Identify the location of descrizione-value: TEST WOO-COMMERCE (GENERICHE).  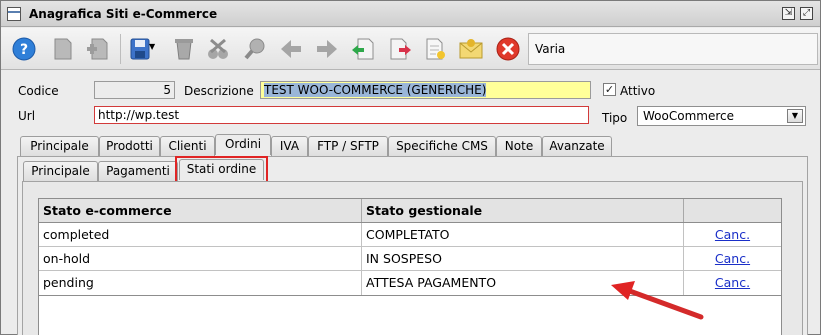
(375, 90).